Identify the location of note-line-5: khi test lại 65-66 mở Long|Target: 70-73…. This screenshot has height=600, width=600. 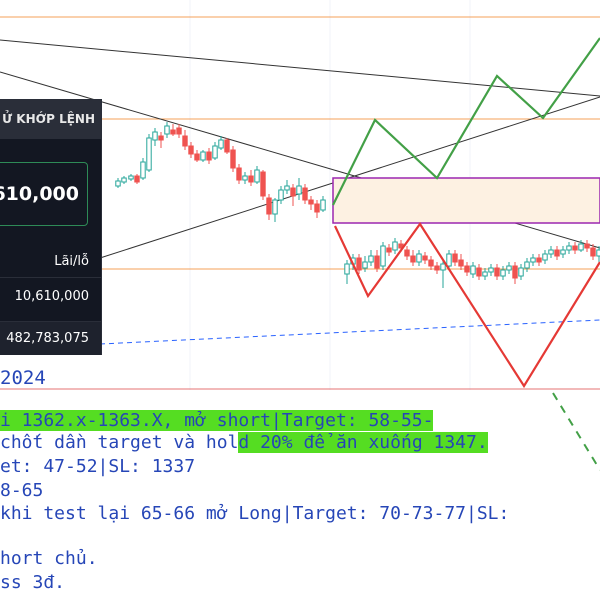
(255, 513).